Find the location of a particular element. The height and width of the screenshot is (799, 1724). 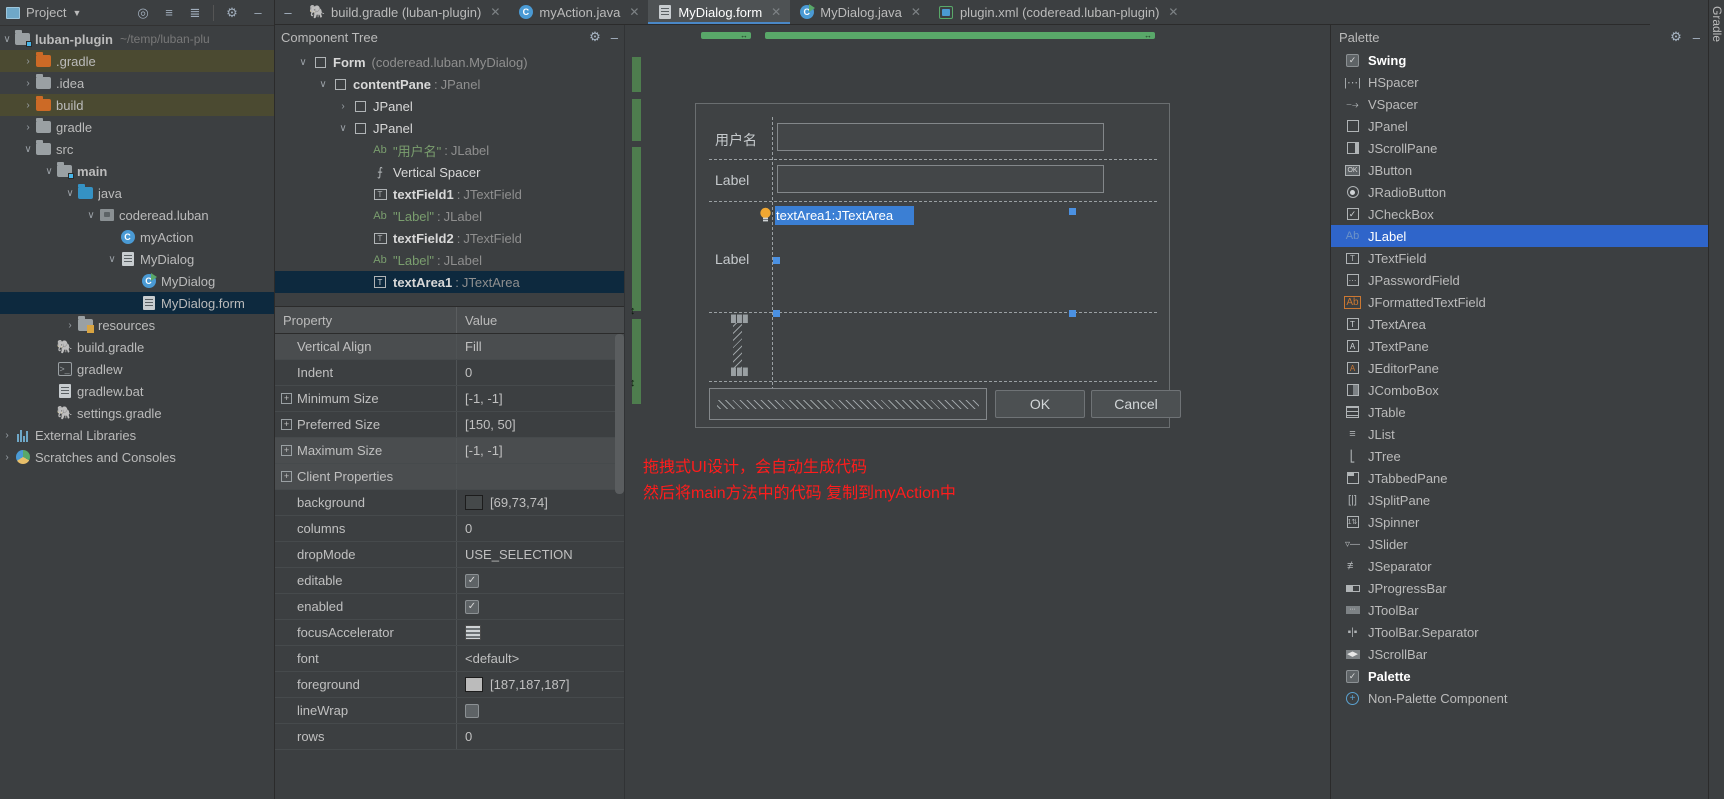

close-tab-icon: ✕ is located at coordinates (776, 12).